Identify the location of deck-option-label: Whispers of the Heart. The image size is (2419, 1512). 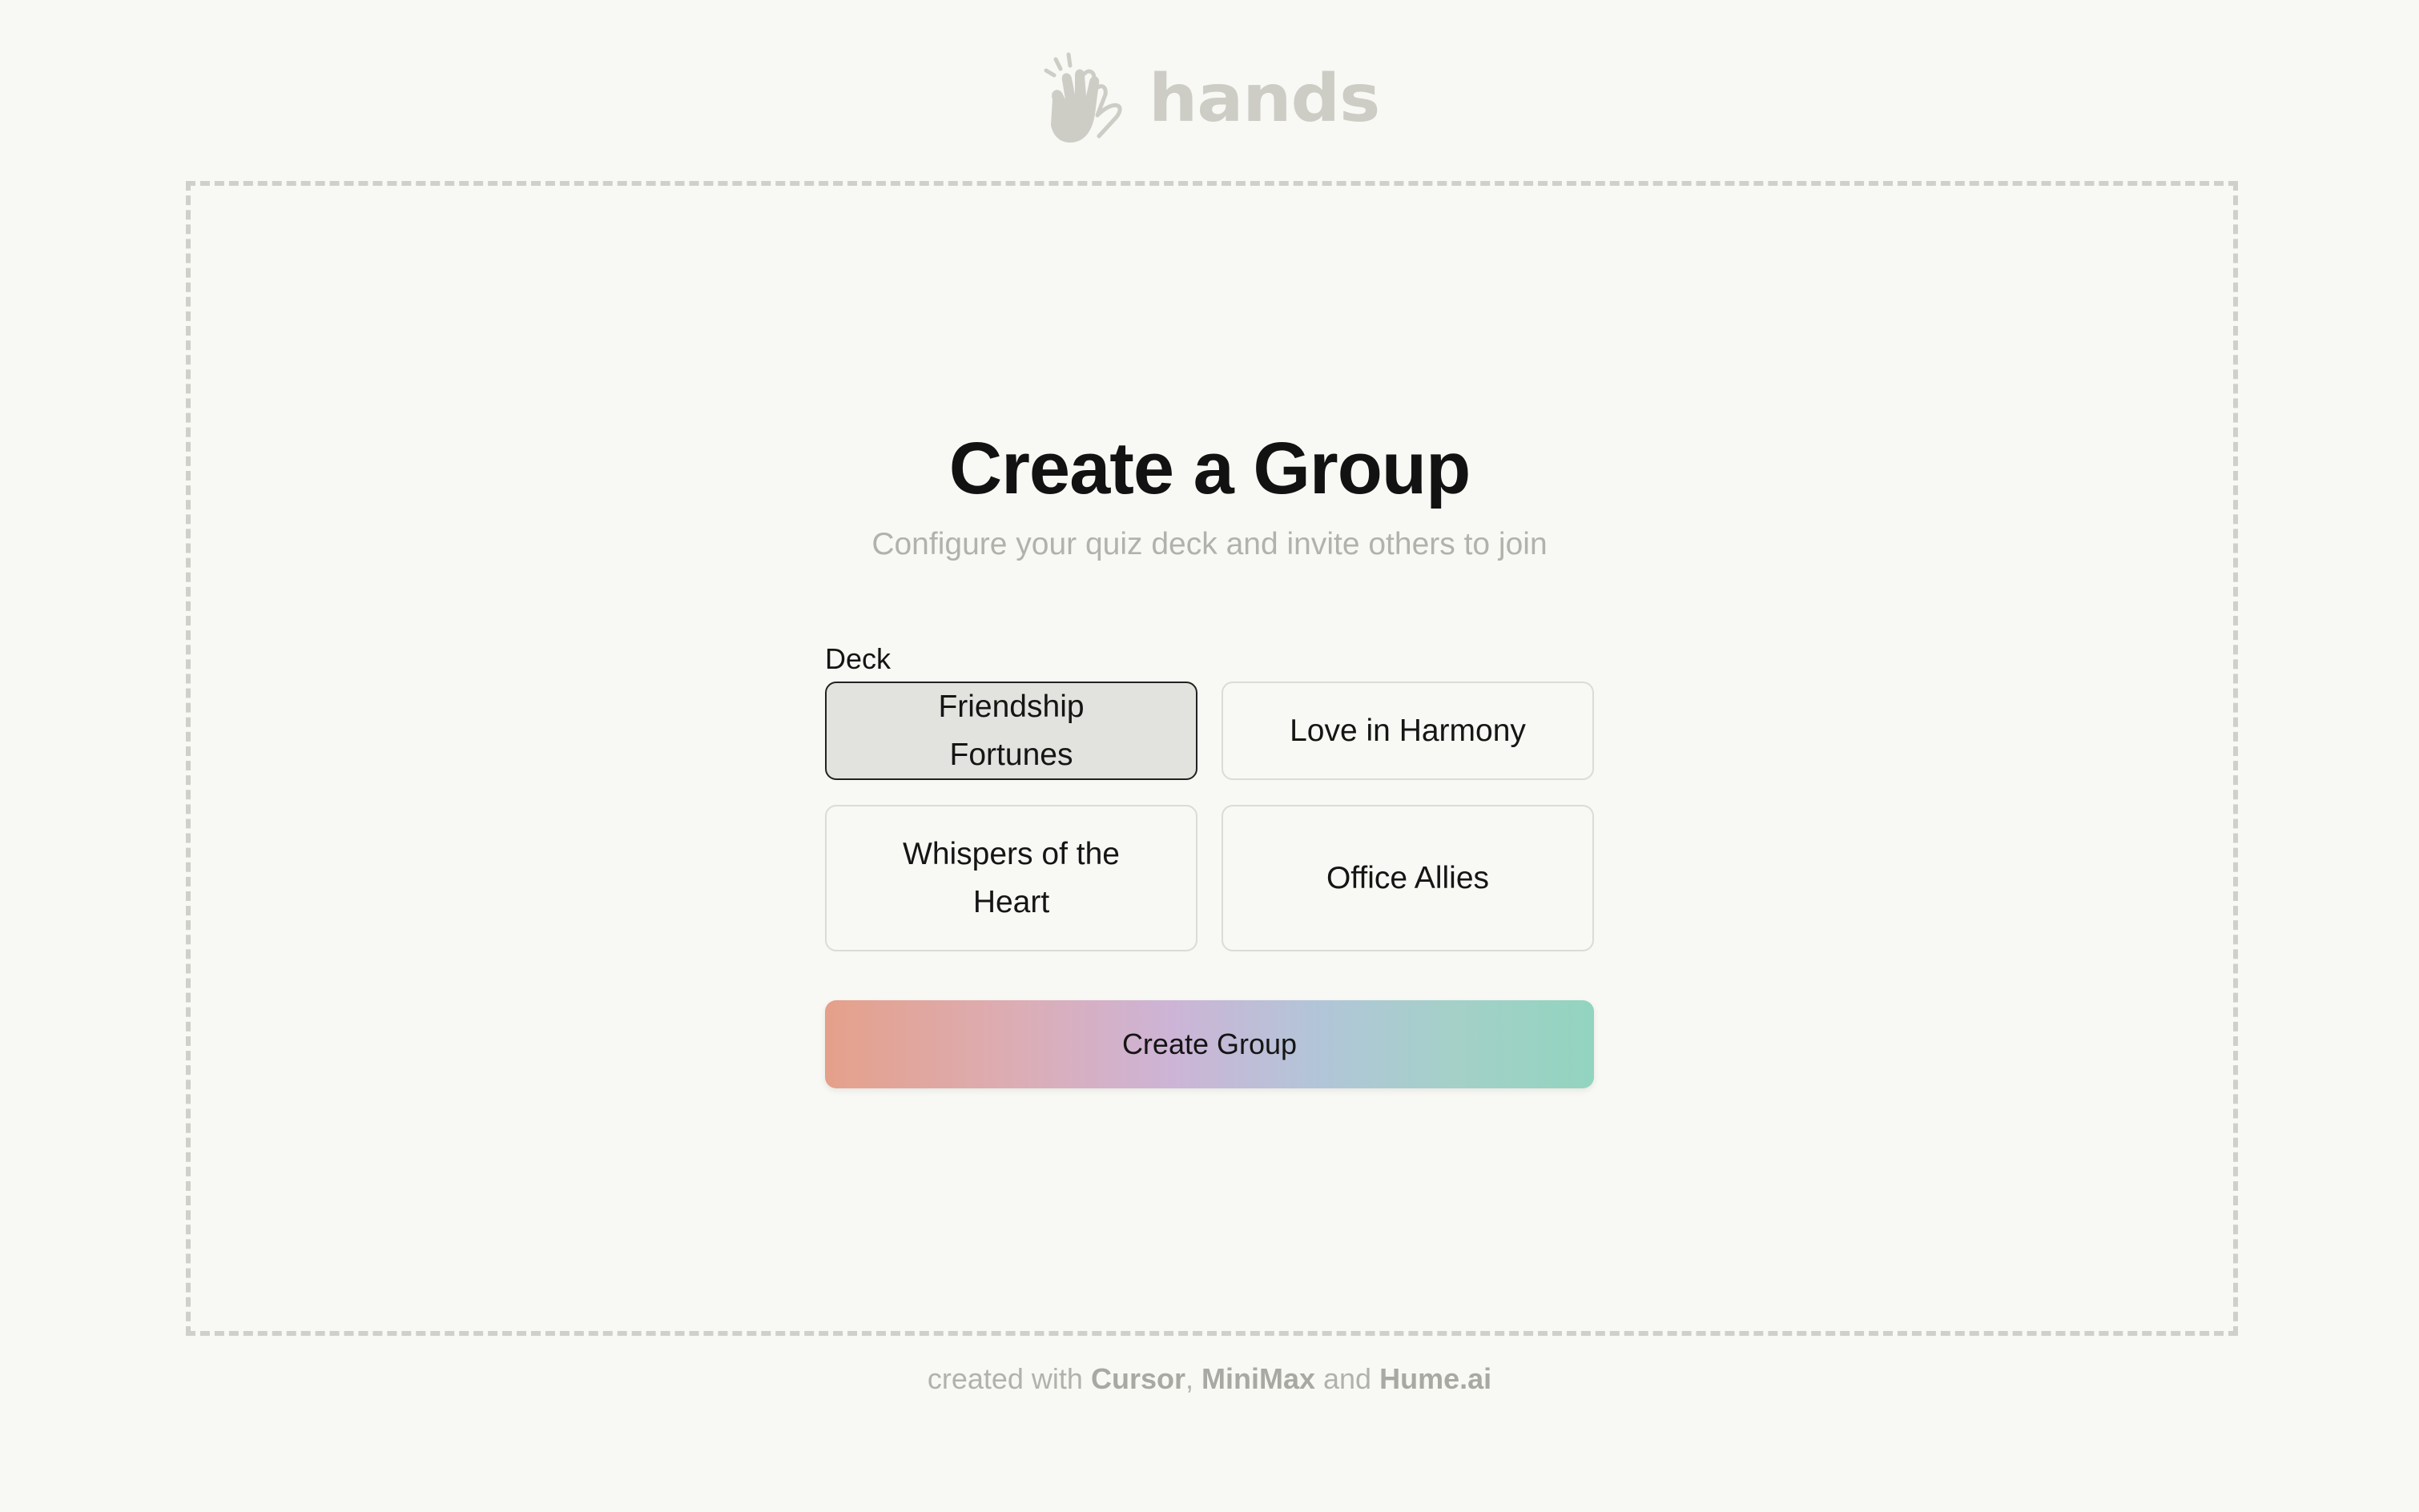
(1011, 877).